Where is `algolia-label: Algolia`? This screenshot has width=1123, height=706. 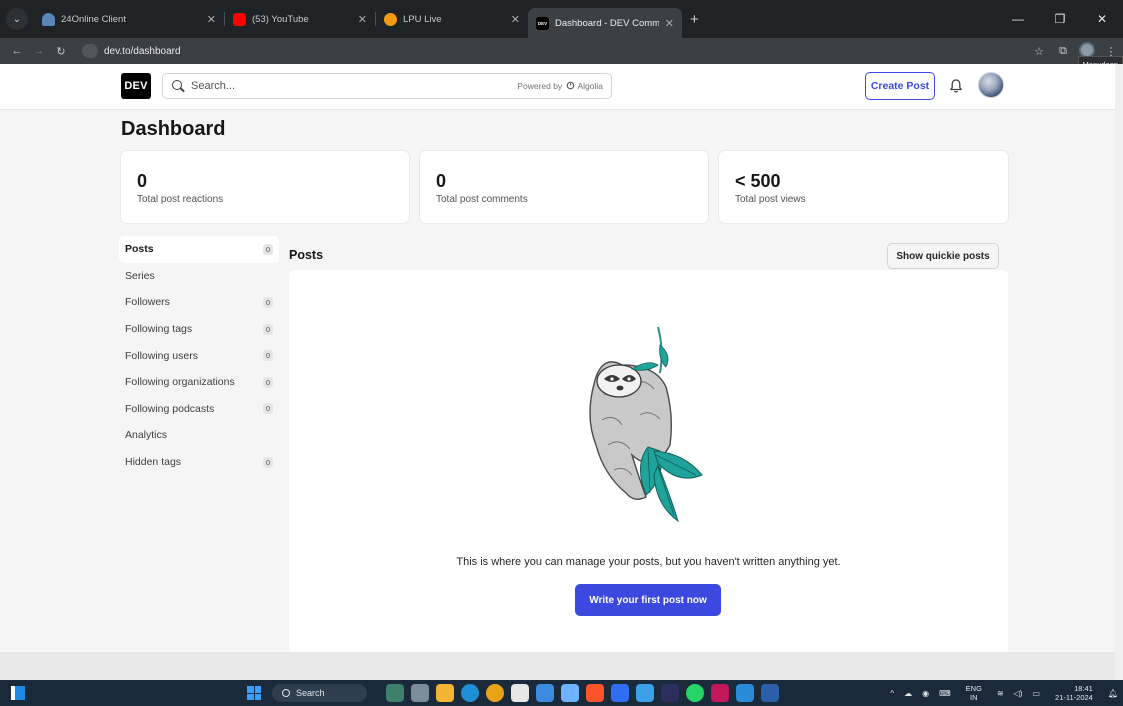
algolia-label: Algolia is located at coordinates (590, 86).